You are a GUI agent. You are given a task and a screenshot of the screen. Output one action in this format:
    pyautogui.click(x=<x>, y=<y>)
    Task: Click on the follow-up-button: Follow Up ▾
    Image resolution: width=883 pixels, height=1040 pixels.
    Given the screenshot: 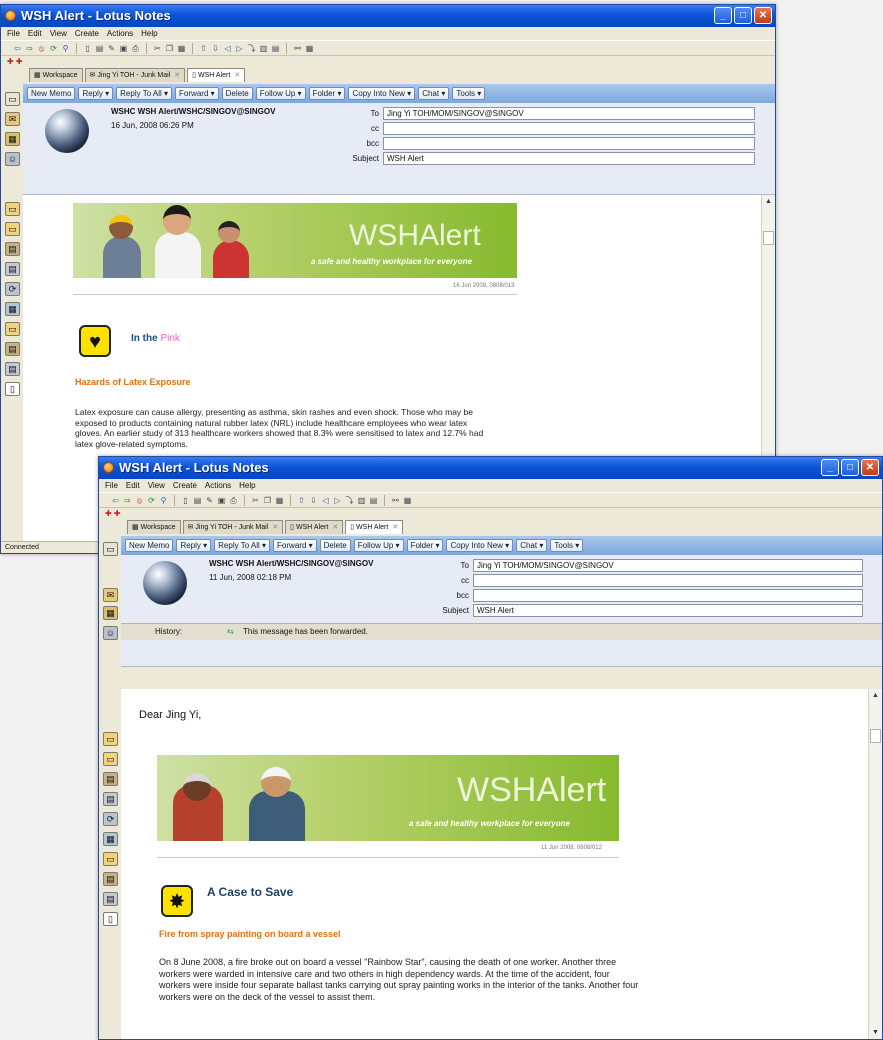 What is the action you would take?
    pyautogui.click(x=280, y=93)
    